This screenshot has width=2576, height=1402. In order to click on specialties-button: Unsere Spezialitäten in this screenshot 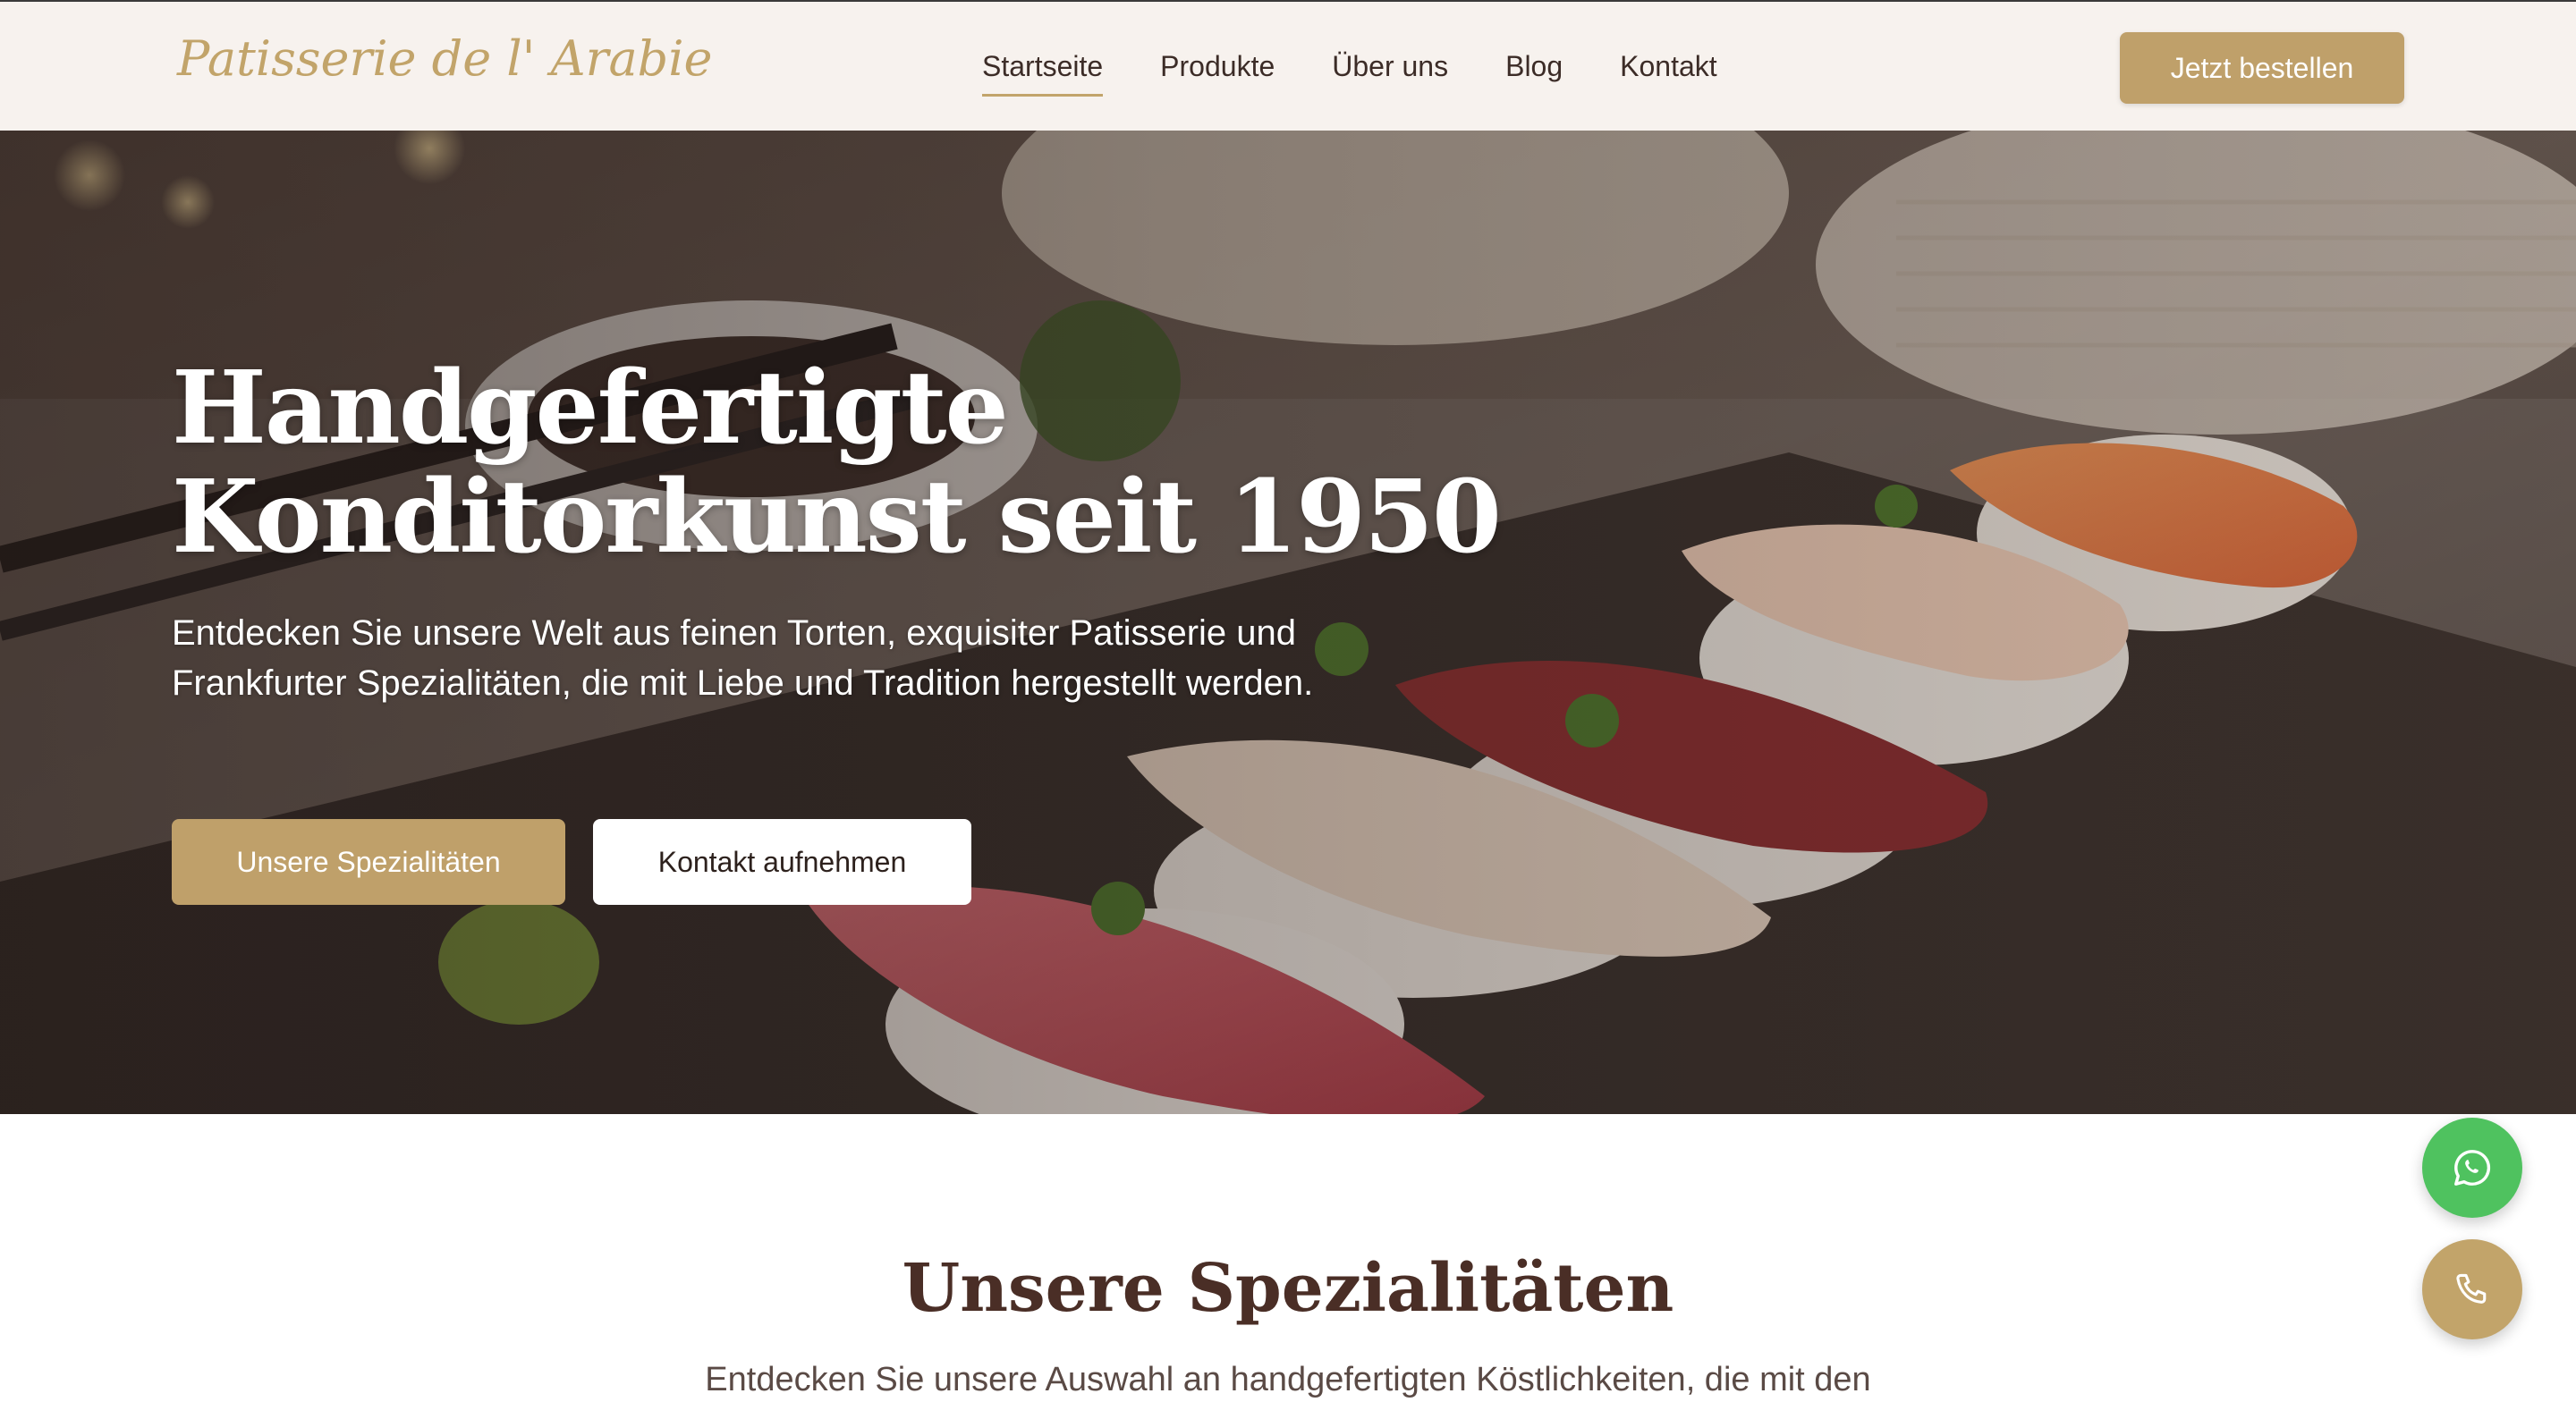, I will do `click(368, 862)`.